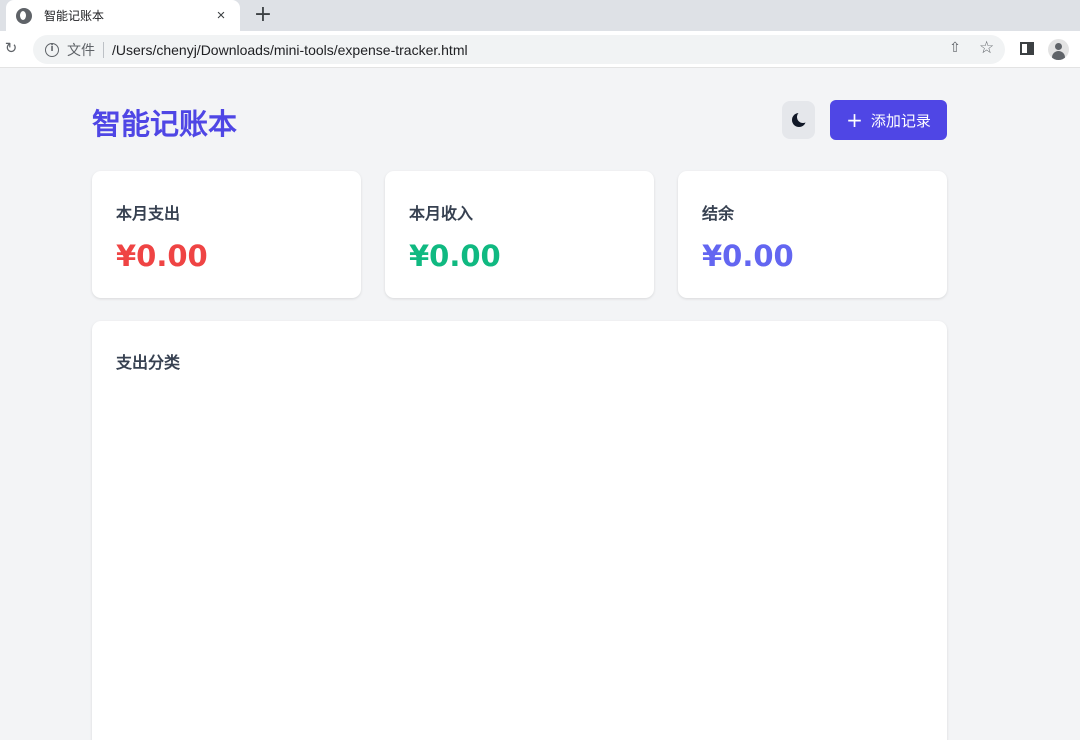  What do you see at coordinates (748, 256) in the screenshot?
I see `balance-value: ¥0.00` at bounding box center [748, 256].